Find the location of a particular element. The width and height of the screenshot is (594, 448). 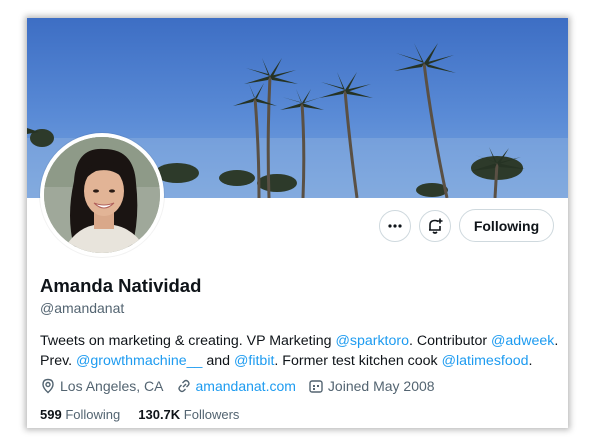

bio-mention-latimesfood: @latimesfood is located at coordinates (485, 361).